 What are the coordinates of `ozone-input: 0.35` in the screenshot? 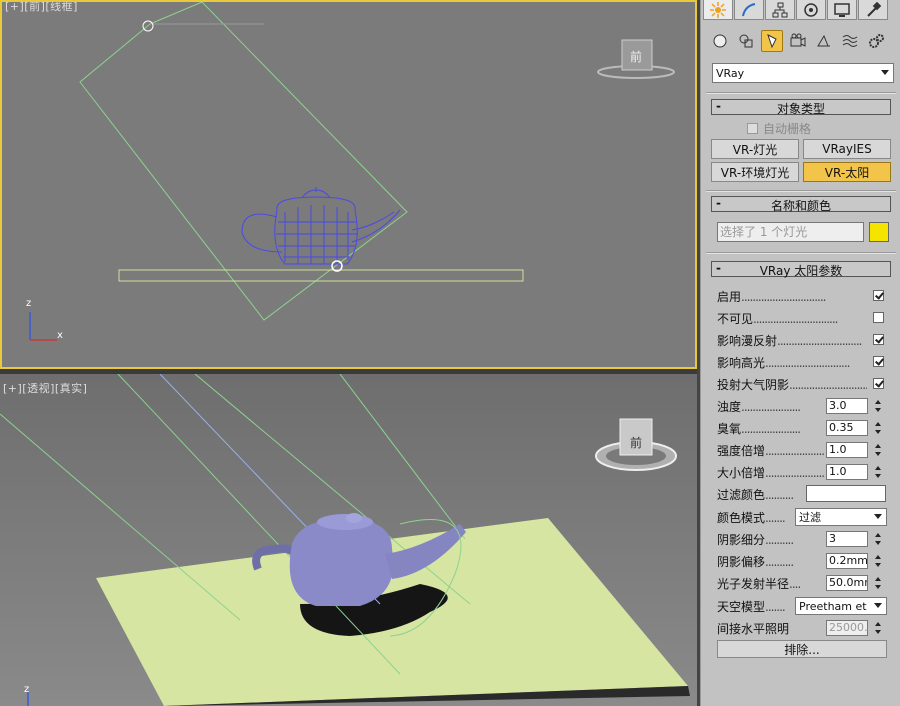 It's located at (847, 428).